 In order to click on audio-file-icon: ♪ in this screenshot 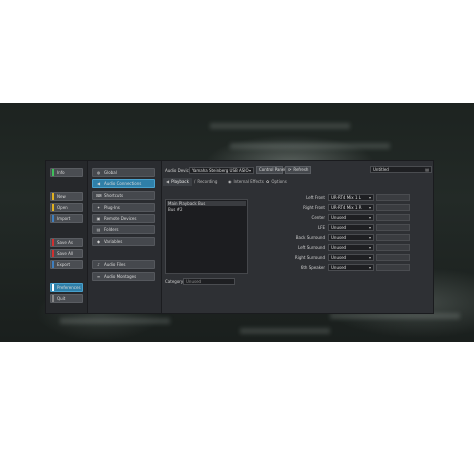, I will do `click(98, 264)`.